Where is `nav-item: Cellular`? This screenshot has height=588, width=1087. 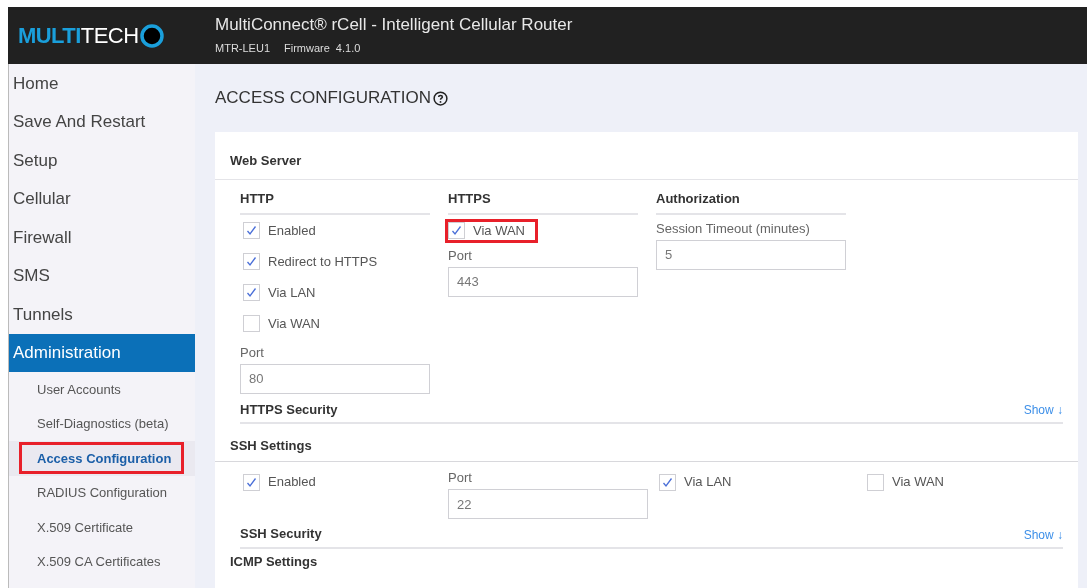 nav-item: Cellular is located at coordinates (102, 198).